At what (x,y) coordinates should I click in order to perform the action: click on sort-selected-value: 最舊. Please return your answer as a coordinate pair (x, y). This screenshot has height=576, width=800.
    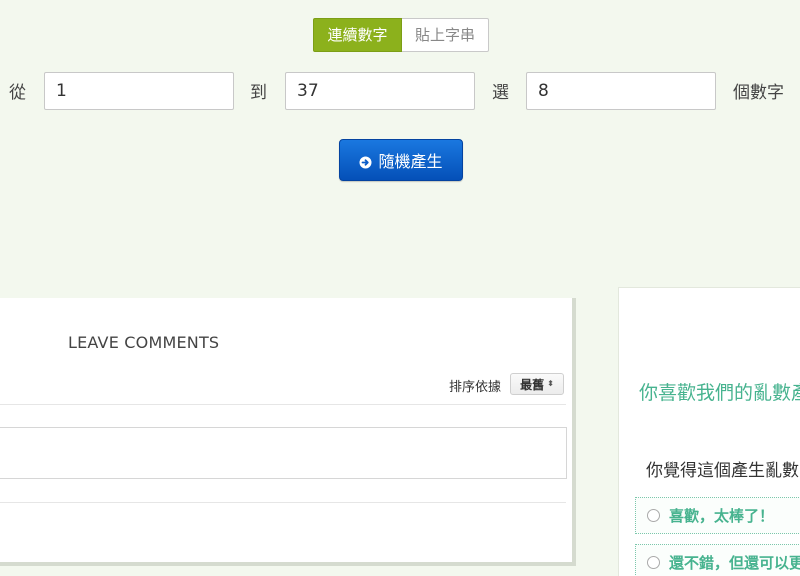
    Looking at the image, I should click on (532, 384).